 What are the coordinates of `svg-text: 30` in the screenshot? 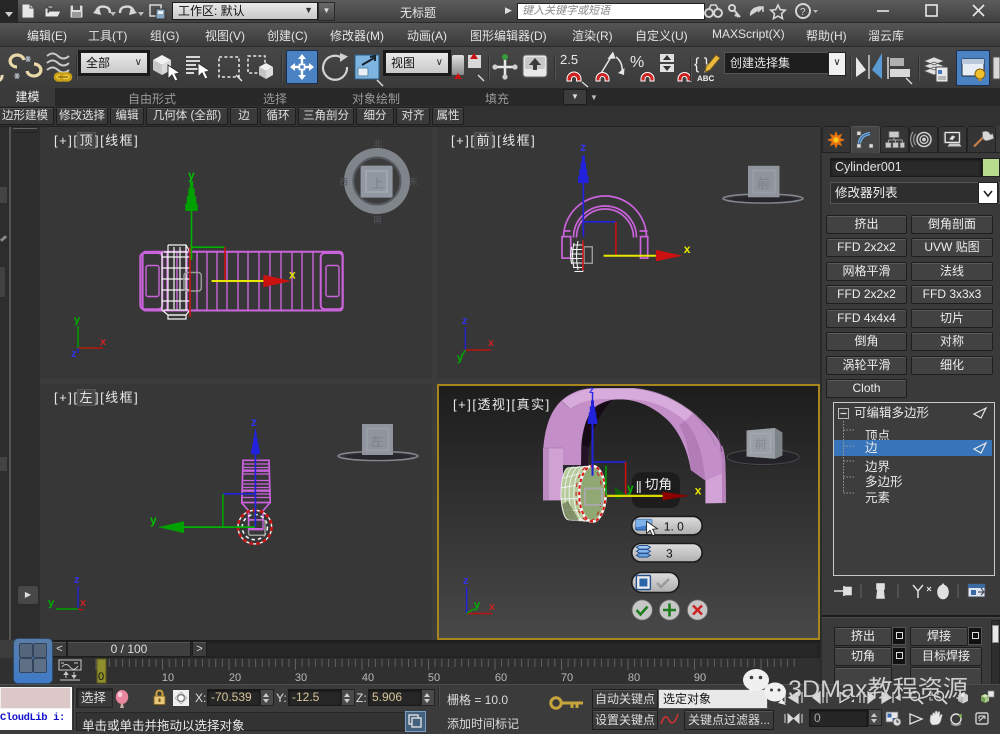 It's located at (301, 678).